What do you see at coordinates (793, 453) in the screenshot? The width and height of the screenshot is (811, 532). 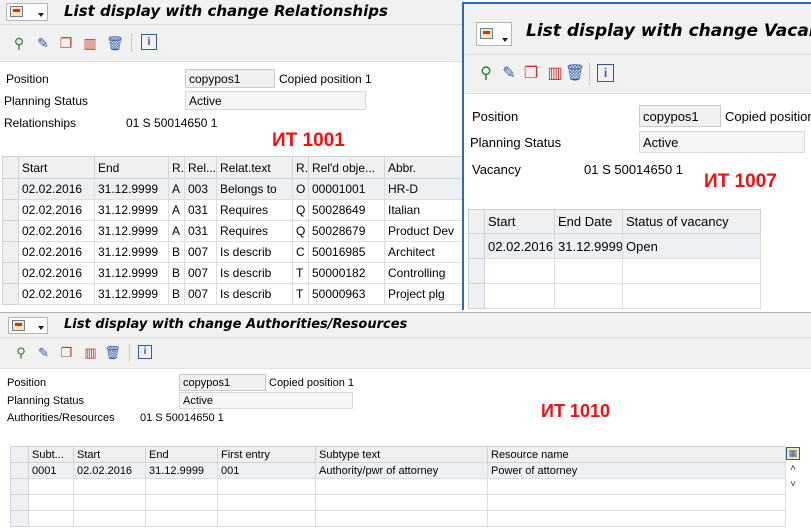 I see `column-settings-icon: ▦` at bounding box center [793, 453].